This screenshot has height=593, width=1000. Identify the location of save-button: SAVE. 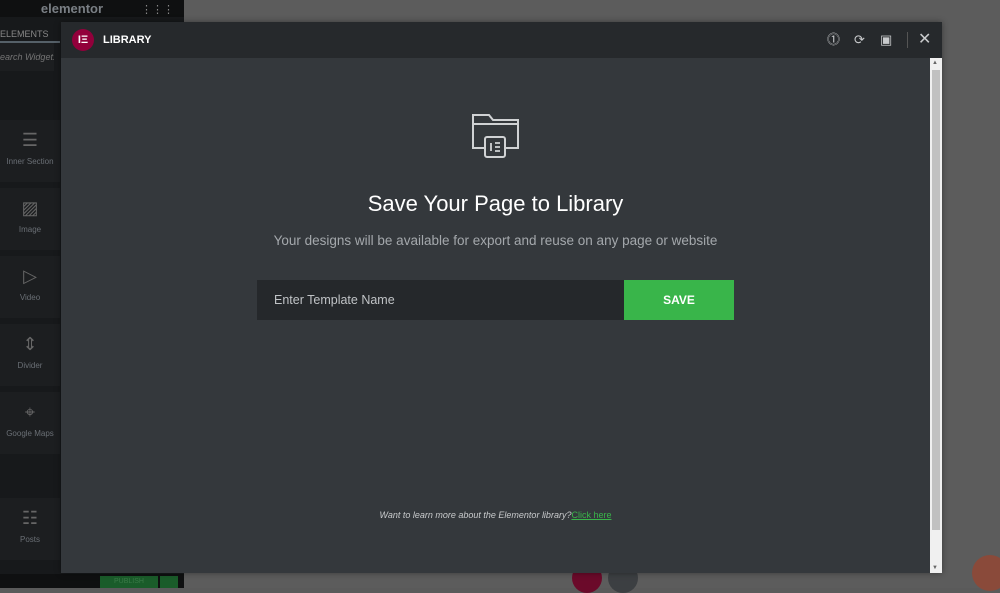
(679, 300).